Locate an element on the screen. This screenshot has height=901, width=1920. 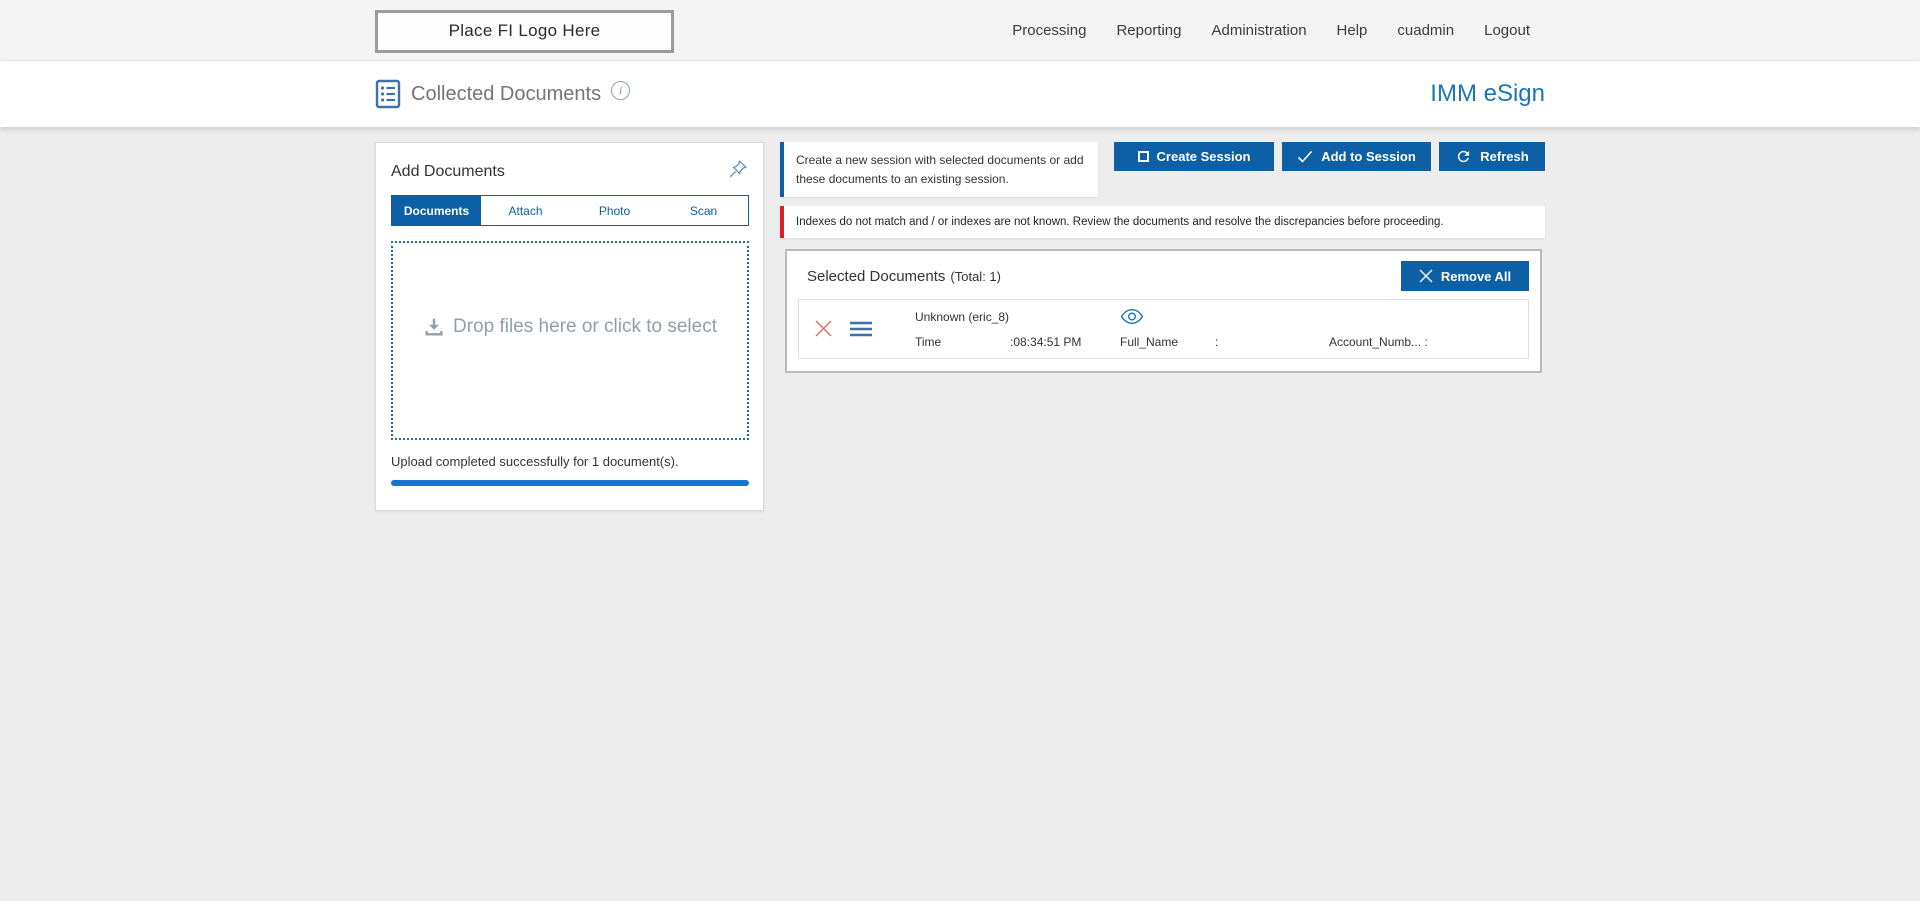
dropzone-label: Drop files here or click to select is located at coordinates (585, 326).